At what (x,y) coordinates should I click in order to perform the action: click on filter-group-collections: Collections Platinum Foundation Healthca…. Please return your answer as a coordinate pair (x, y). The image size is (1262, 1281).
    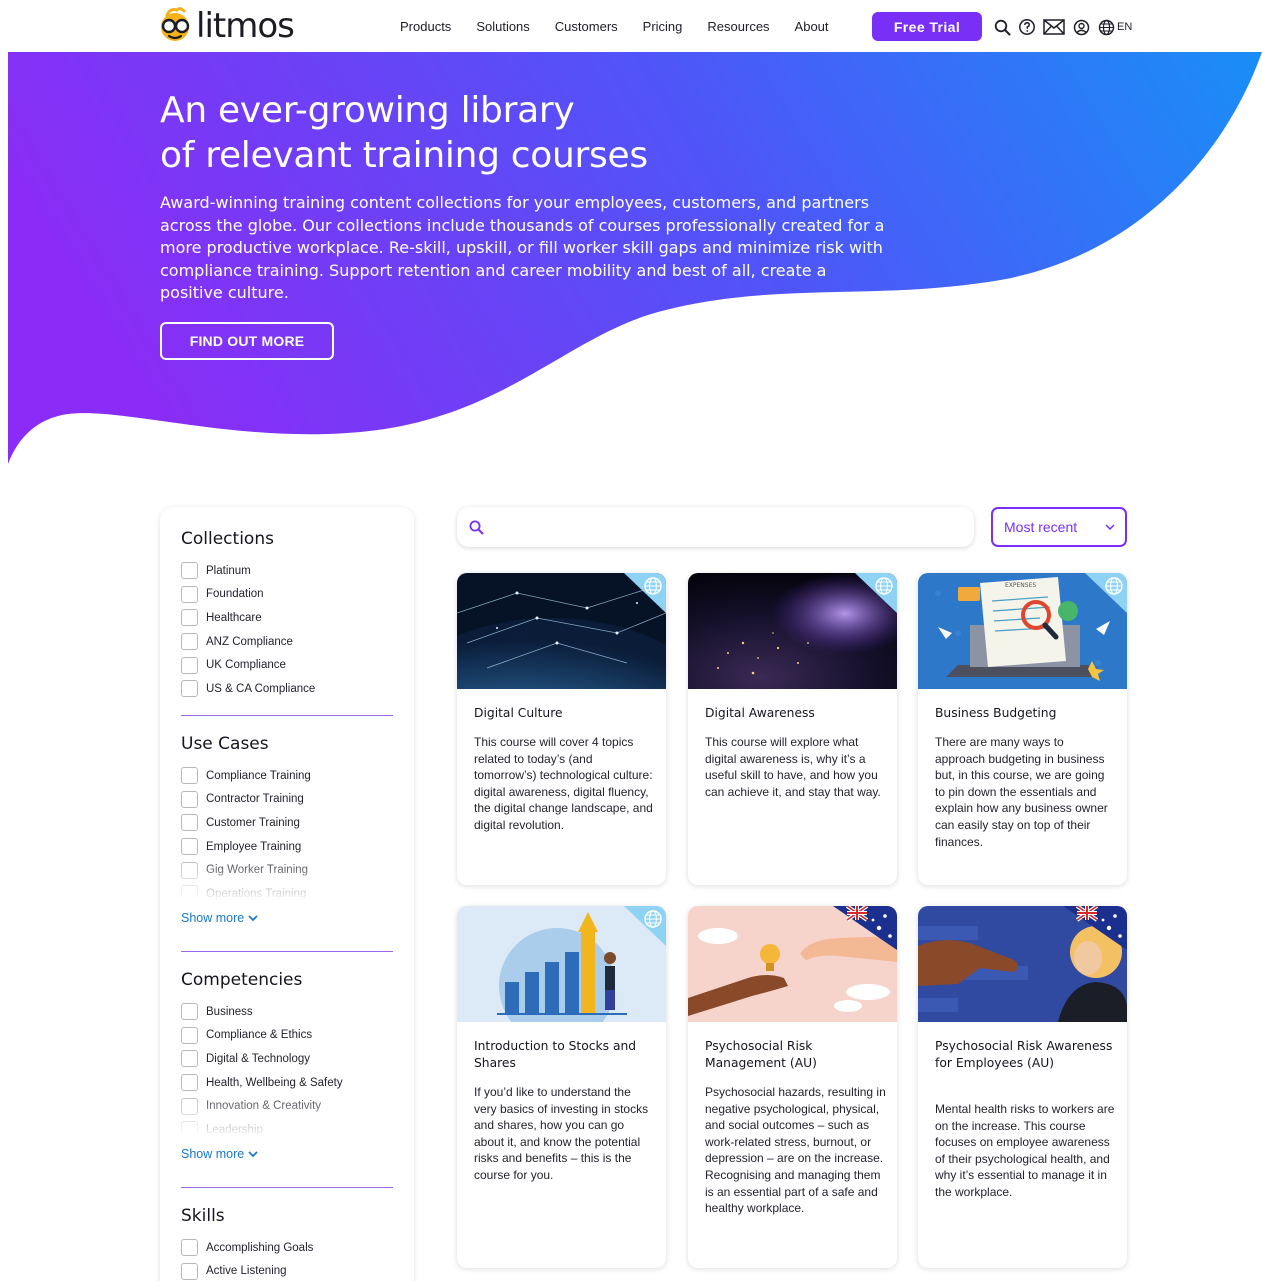
    Looking at the image, I should click on (287, 614).